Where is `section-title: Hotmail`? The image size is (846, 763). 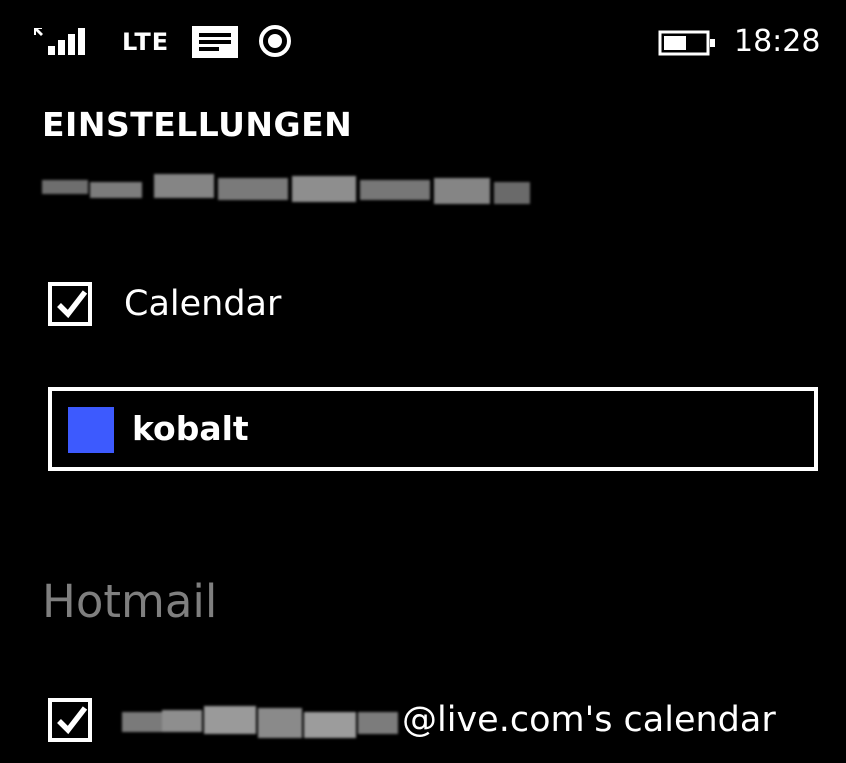 section-title: Hotmail is located at coordinates (130, 601).